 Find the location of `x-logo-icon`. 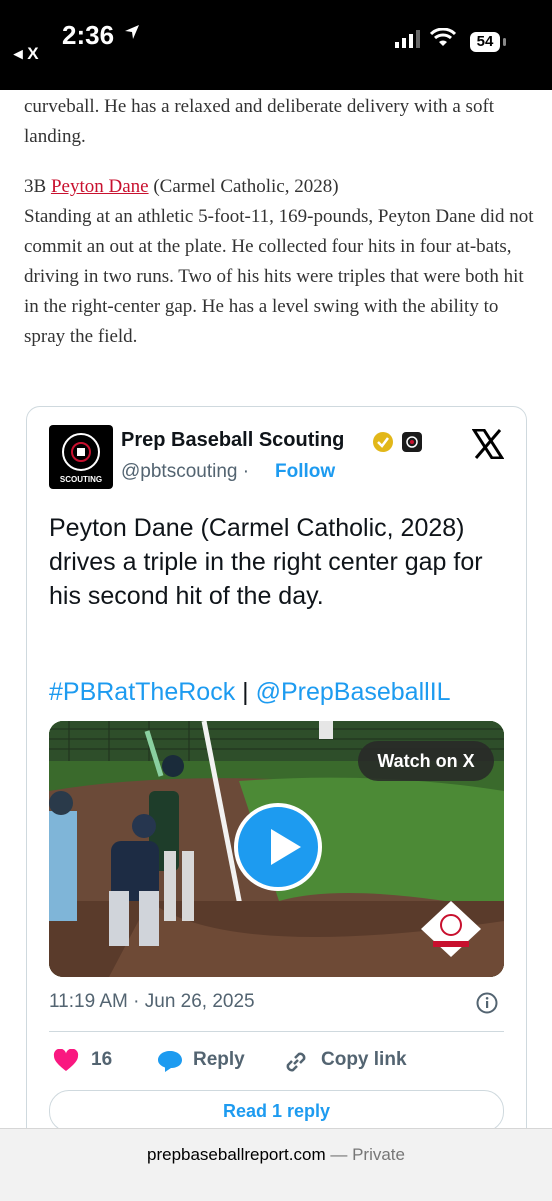

x-logo-icon is located at coordinates (488, 444).